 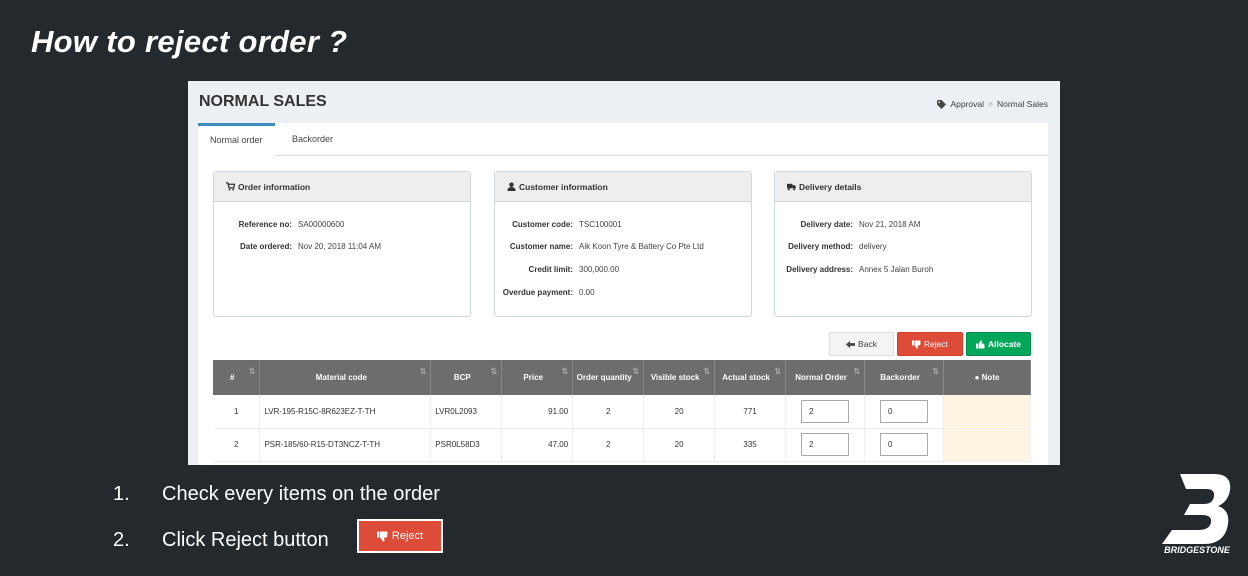 I want to click on col-header-bcp: BCP ⇅, so click(x=466, y=377).